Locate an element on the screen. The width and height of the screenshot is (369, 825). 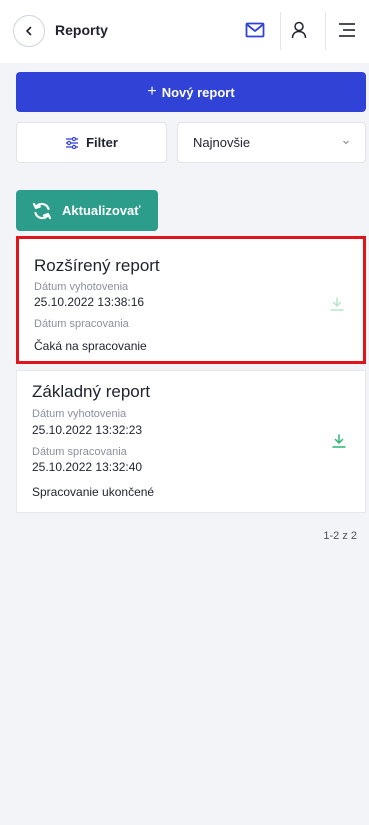
report-title: Rozšírený report is located at coordinates (97, 265).